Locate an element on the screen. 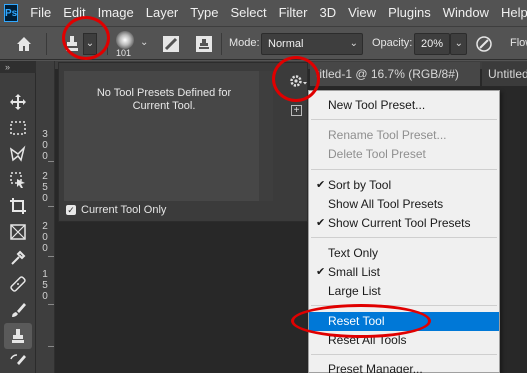  menu-item-show-all-tool-presets: Show All Tool Presets is located at coordinates (404, 204).